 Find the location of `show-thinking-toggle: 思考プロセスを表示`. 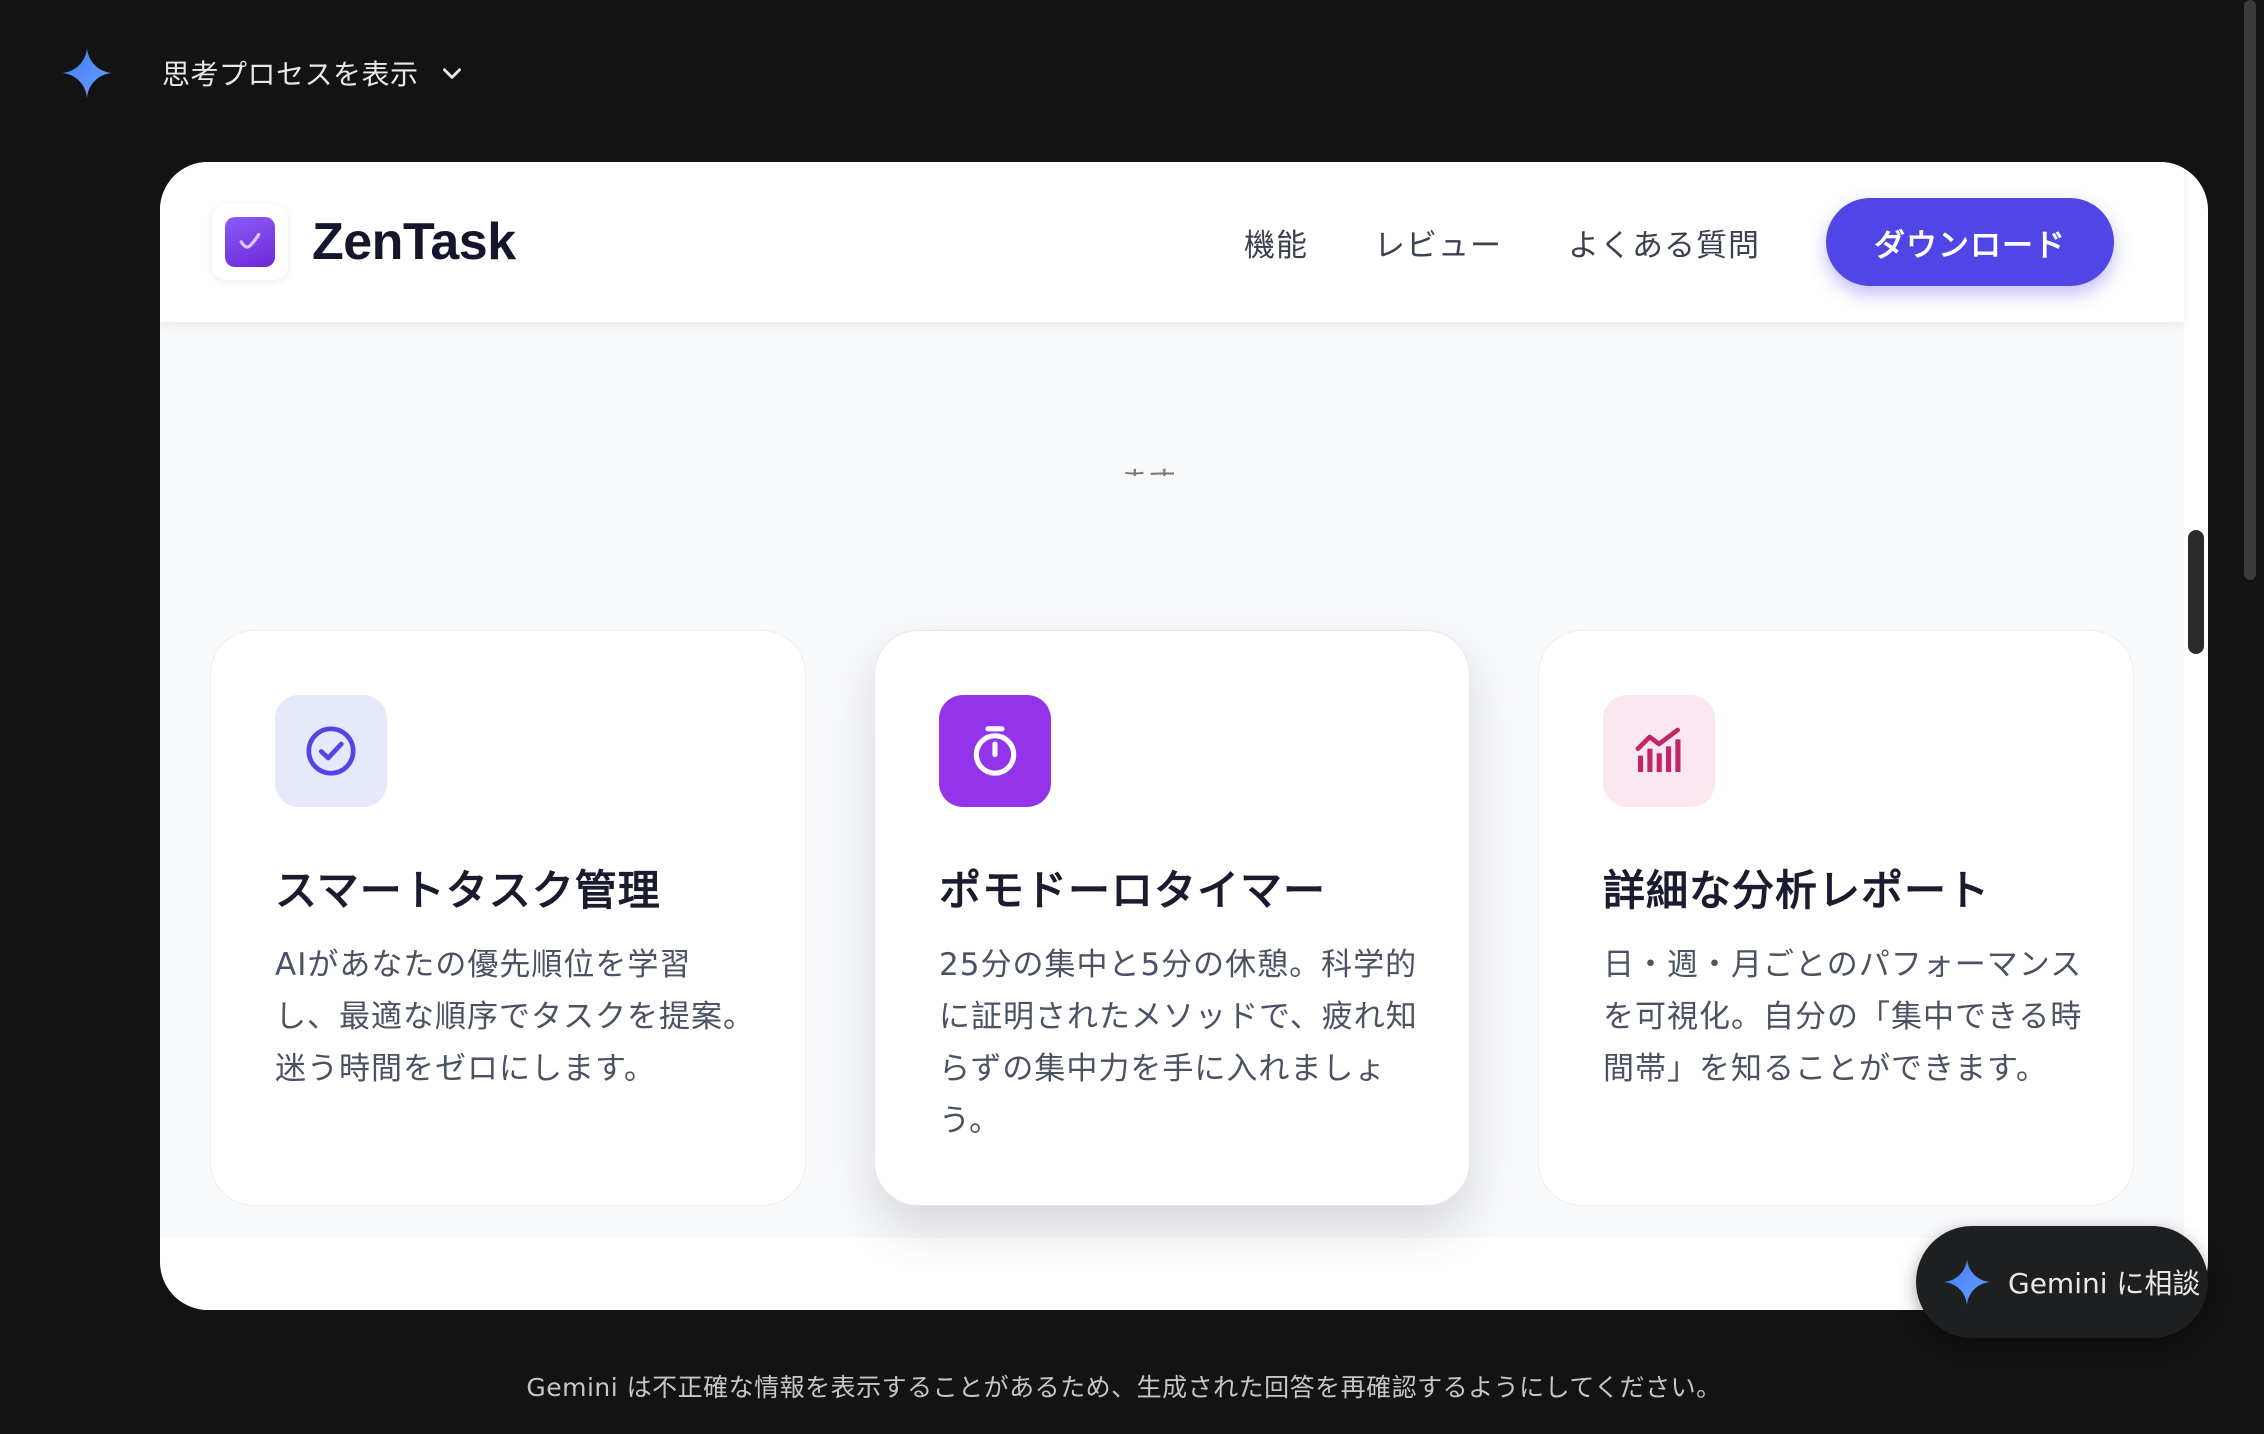

show-thinking-toggle: 思考プロセスを表示 is located at coordinates (262, 73).